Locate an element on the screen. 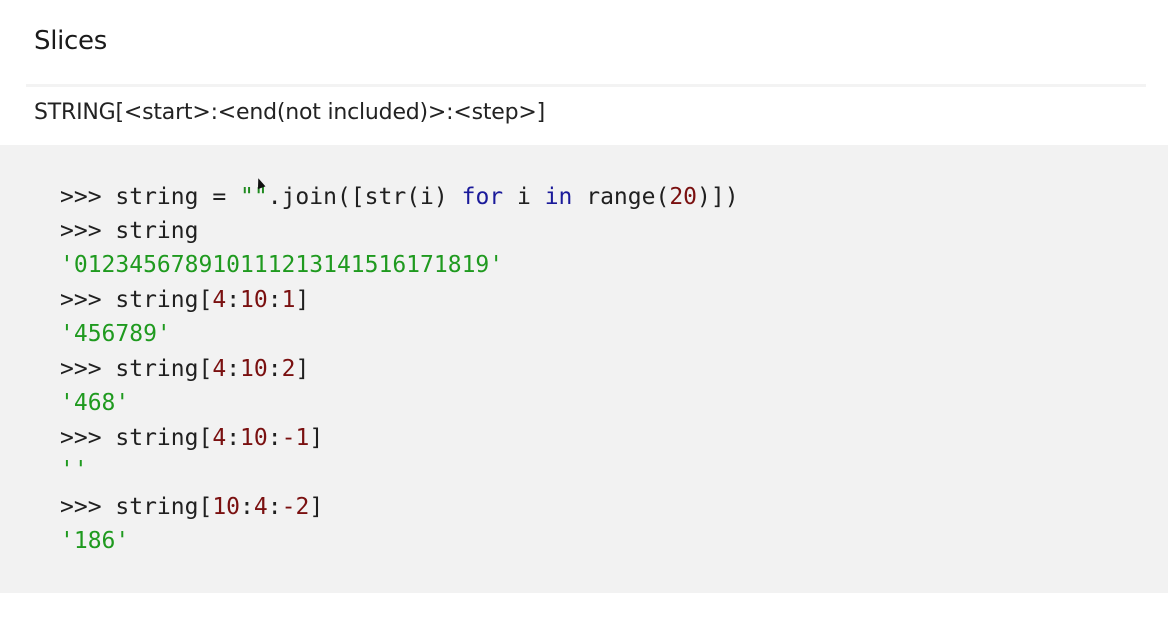  code-text: string = is located at coordinates (178, 197).